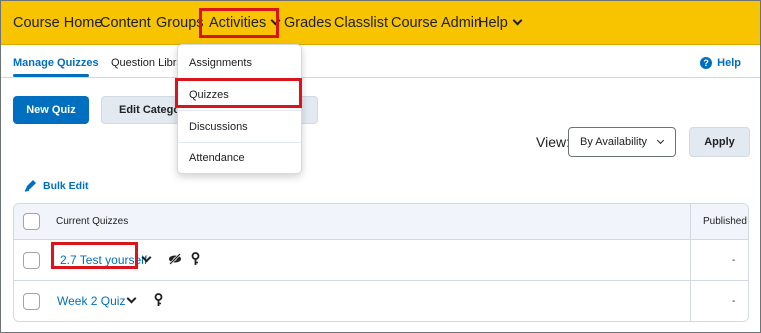  I want to click on tab-divider, so click(380, 77).